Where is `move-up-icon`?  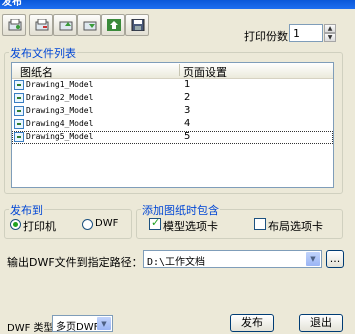
move-up-icon is located at coordinates (66, 26).